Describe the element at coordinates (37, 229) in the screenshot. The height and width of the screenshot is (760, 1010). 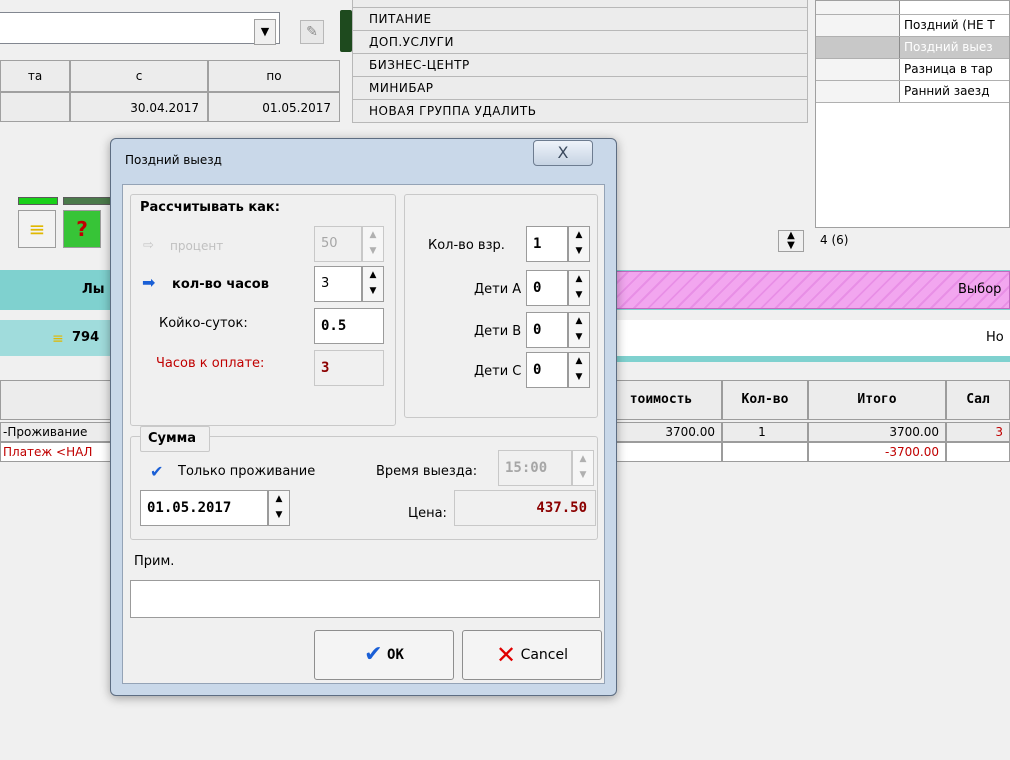
I see `coins-icon: ≡` at that location.